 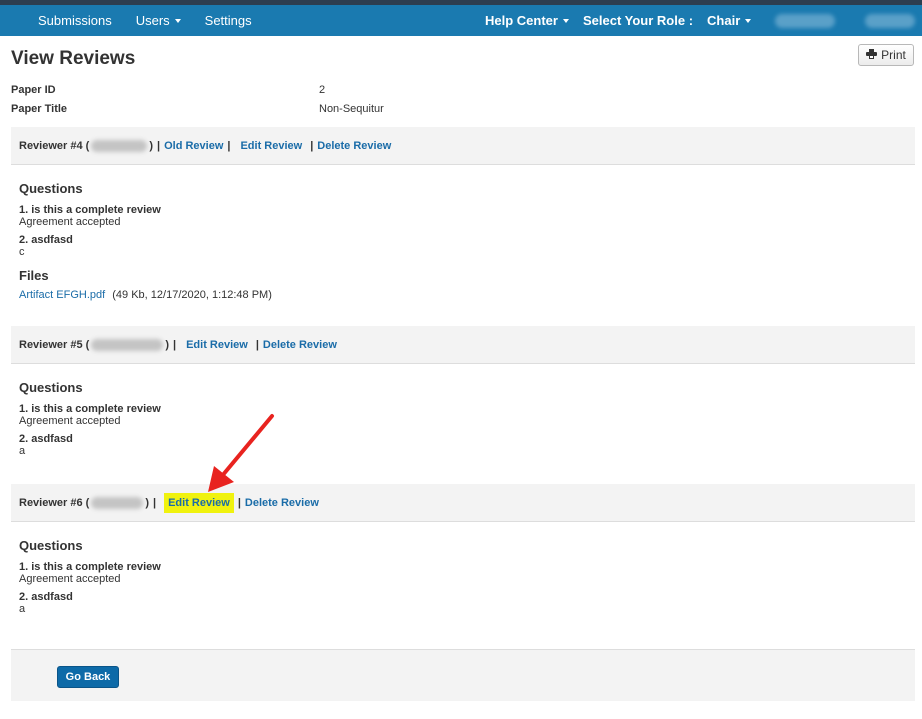 I want to click on nav-settings: Settings, so click(x=228, y=20).